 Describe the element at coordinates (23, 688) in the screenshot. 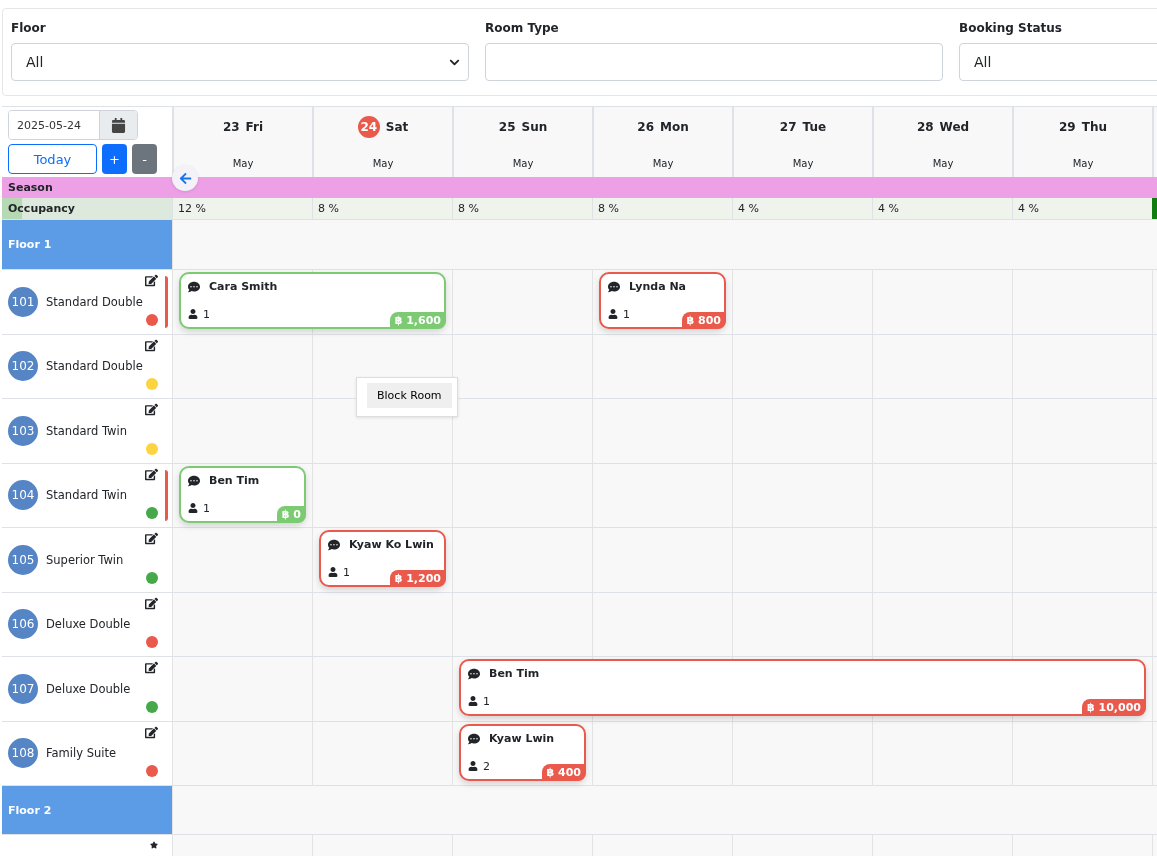

I see `room-number: 107` at that location.